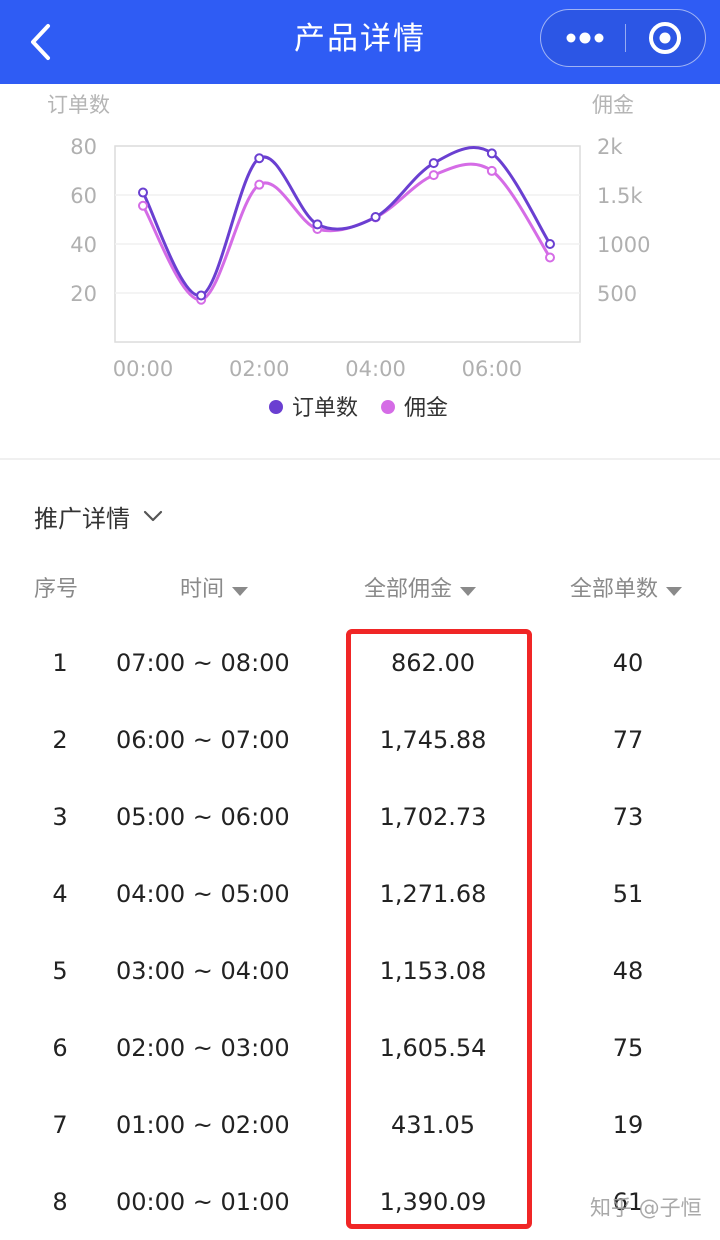  Describe the element at coordinates (60, 817) in the screenshot. I see `row-index: 3` at that location.